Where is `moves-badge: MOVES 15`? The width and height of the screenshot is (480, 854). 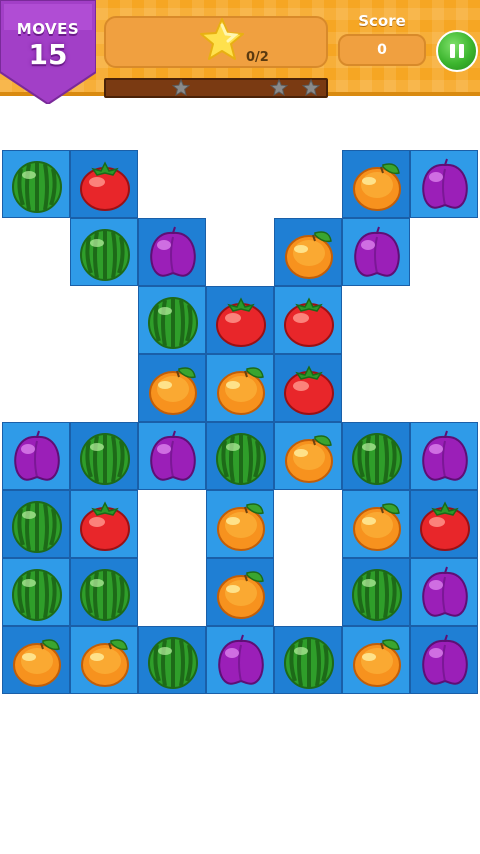
moves-badge: MOVES 15 is located at coordinates (48, 52).